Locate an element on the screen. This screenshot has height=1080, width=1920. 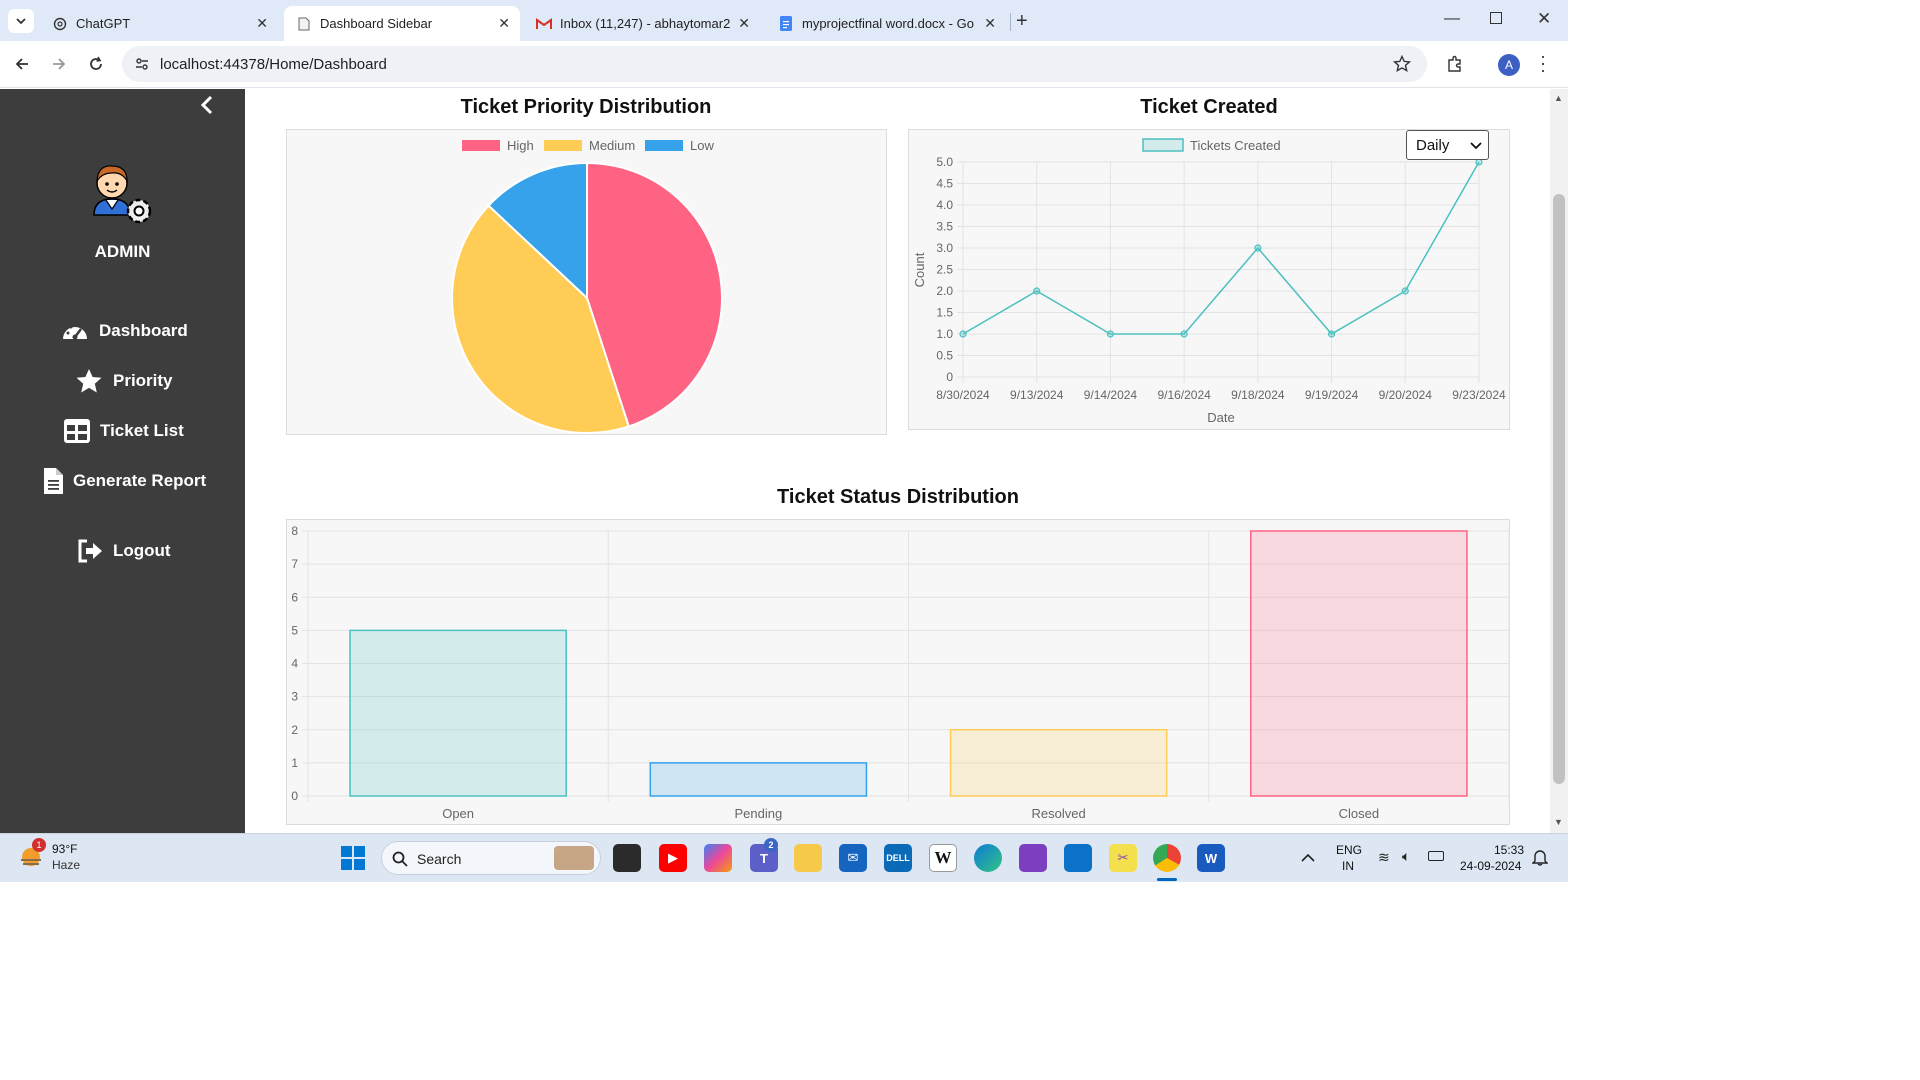
teams-icon: T 2 is located at coordinates (764, 855).